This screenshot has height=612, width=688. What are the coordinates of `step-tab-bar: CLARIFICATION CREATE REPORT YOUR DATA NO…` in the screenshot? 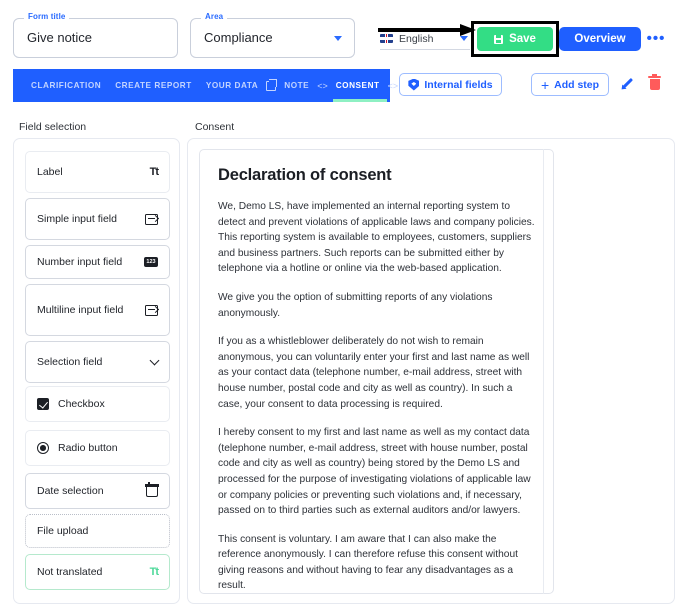 It's located at (205, 85).